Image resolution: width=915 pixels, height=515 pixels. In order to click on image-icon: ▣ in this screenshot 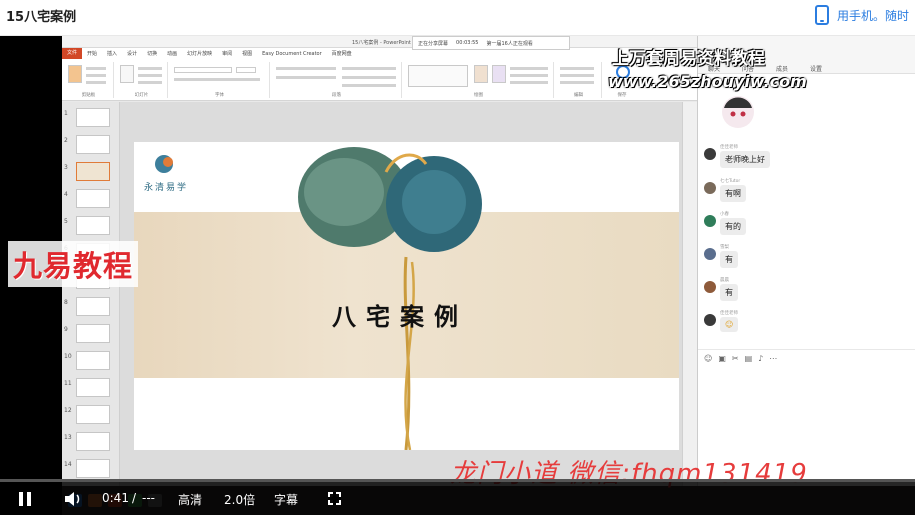, I will do `click(722, 358)`.